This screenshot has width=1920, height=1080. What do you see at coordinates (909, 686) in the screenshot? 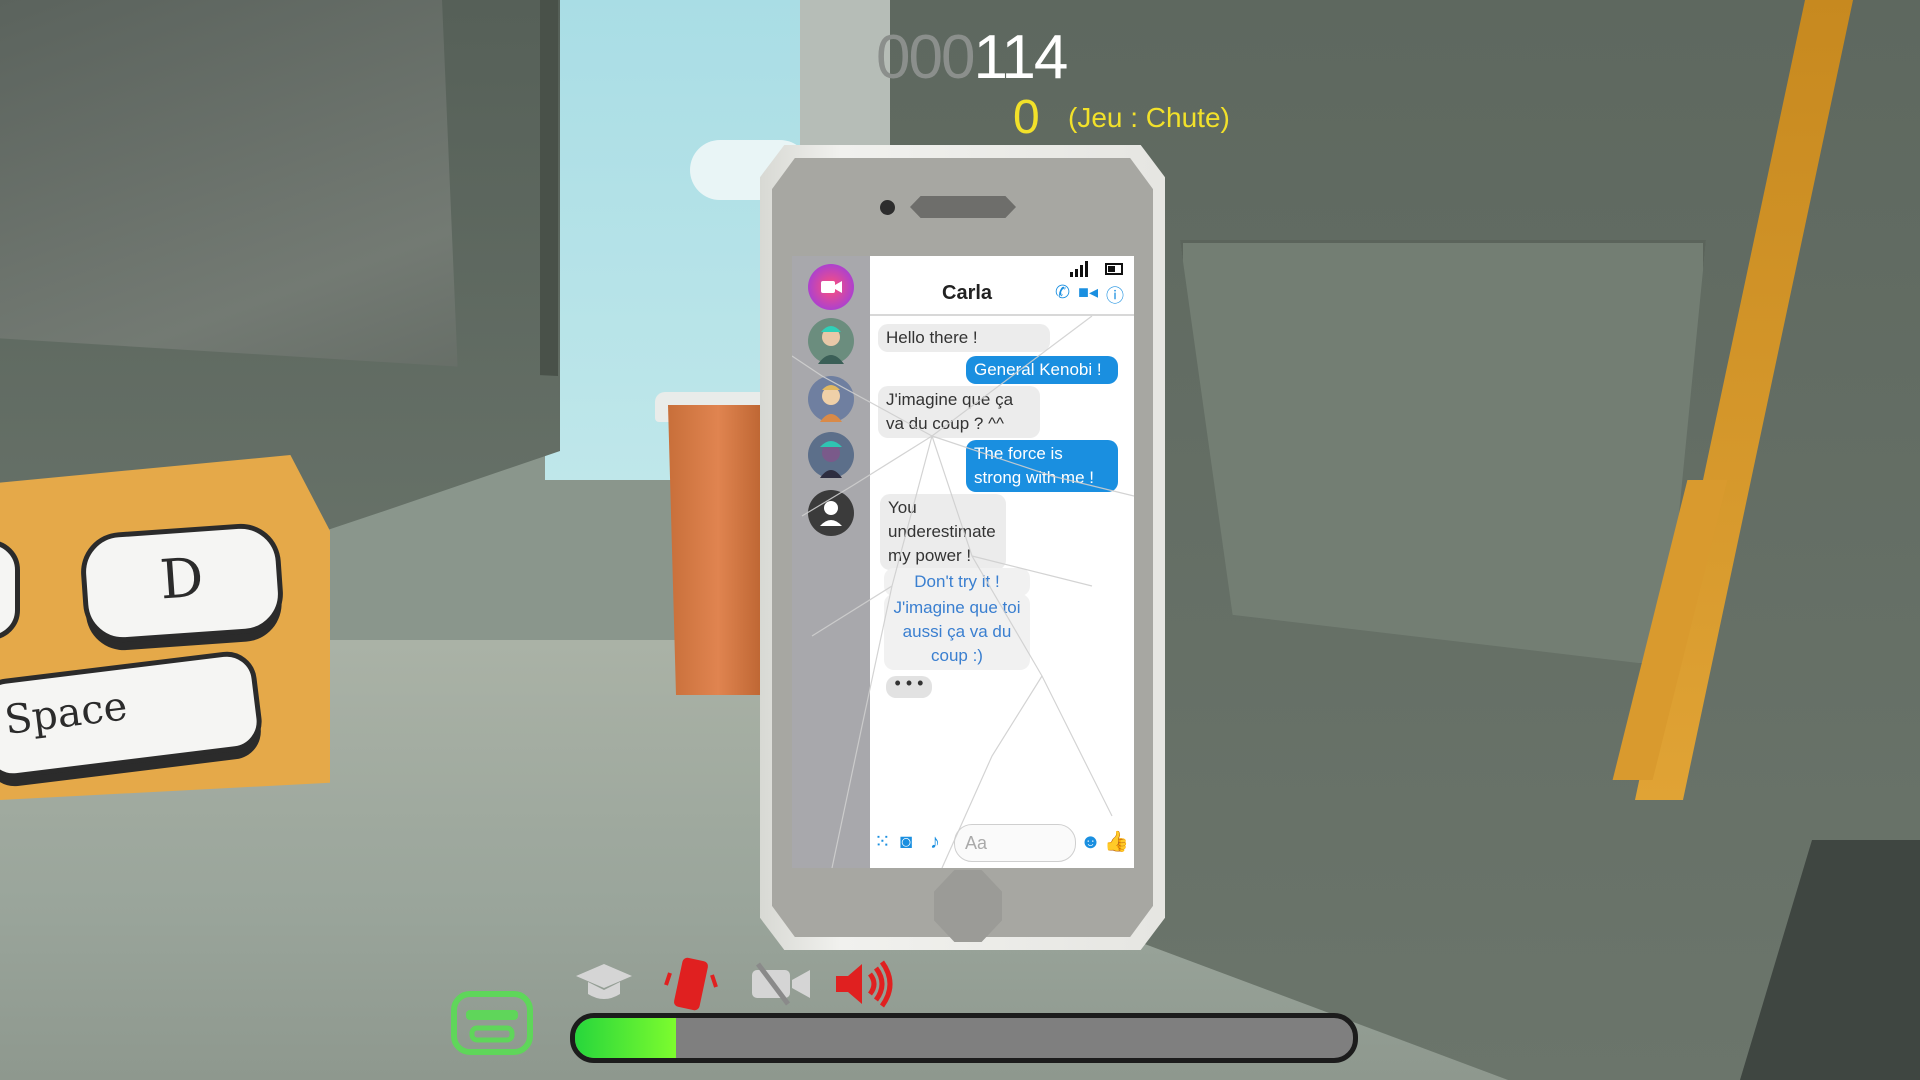
I see `typing-indicator: • • •` at bounding box center [909, 686].